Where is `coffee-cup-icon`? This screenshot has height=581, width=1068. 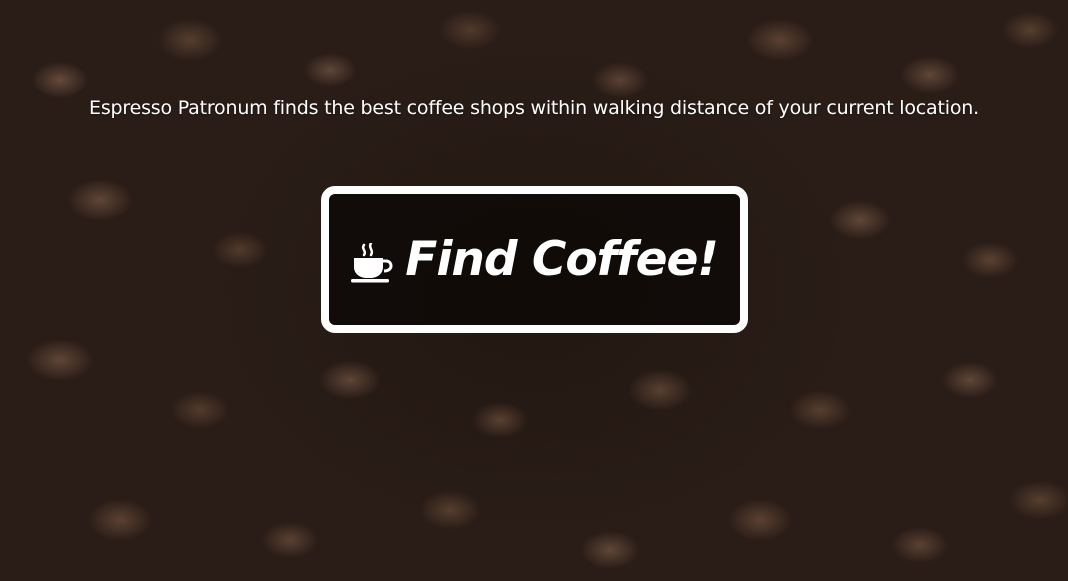
coffee-cup-icon is located at coordinates (372, 262).